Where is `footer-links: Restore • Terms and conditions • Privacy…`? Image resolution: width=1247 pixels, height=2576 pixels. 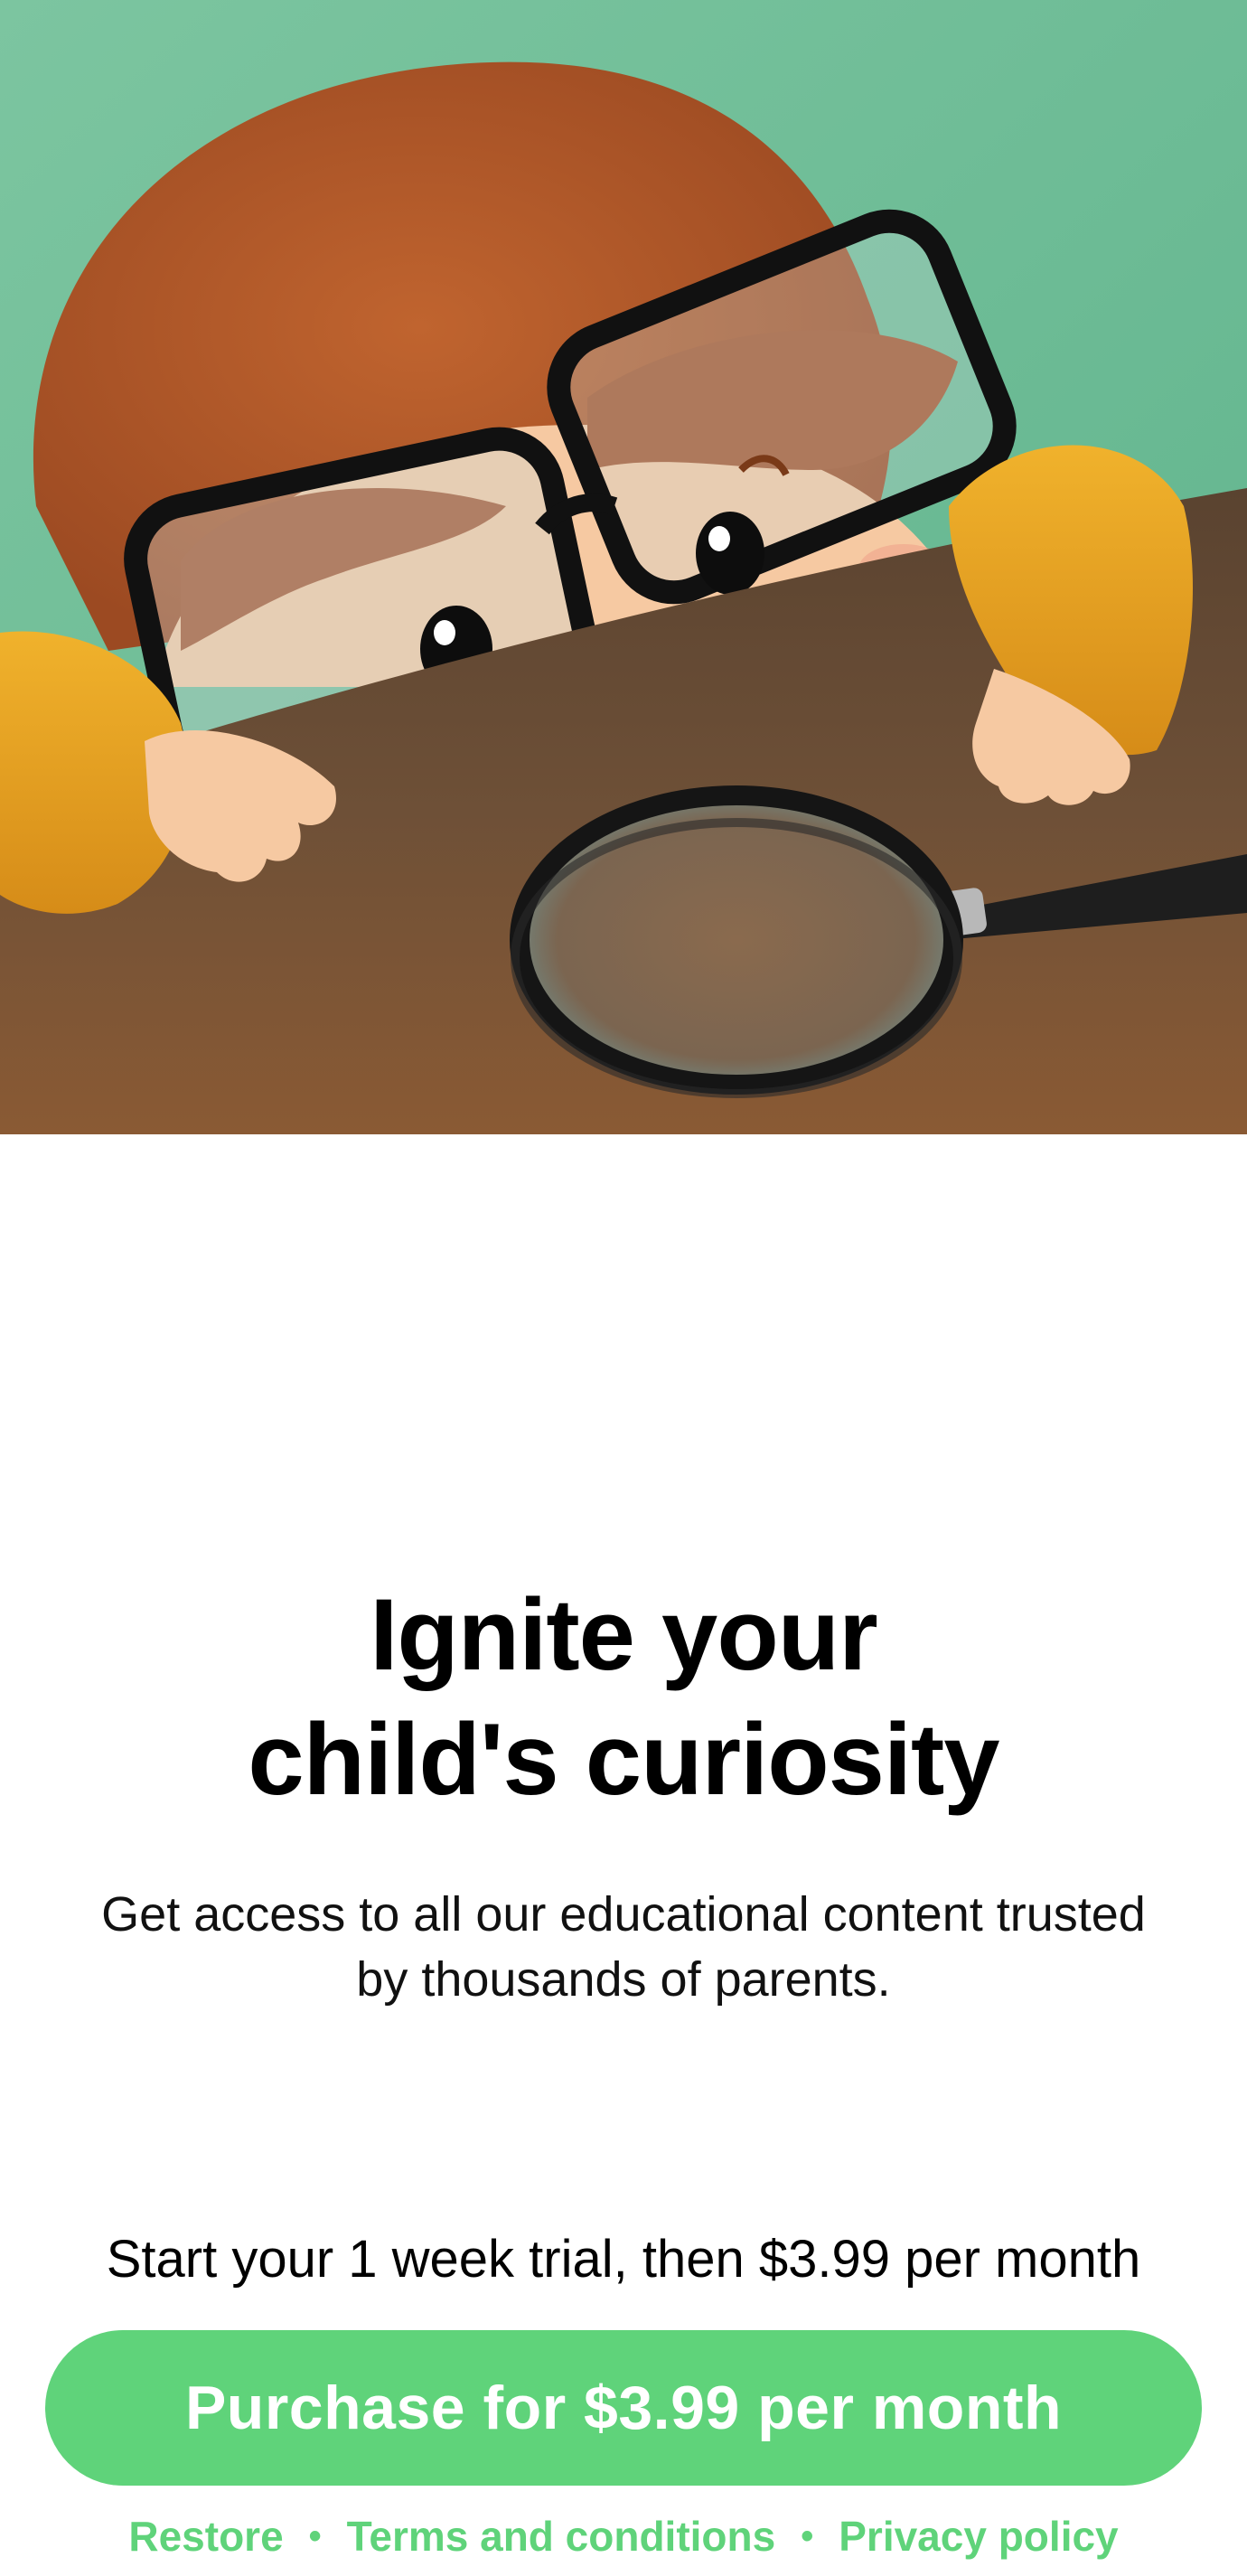 footer-links: Restore • Terms and conditions • Privacy… is located at coordinates (623, 2536).